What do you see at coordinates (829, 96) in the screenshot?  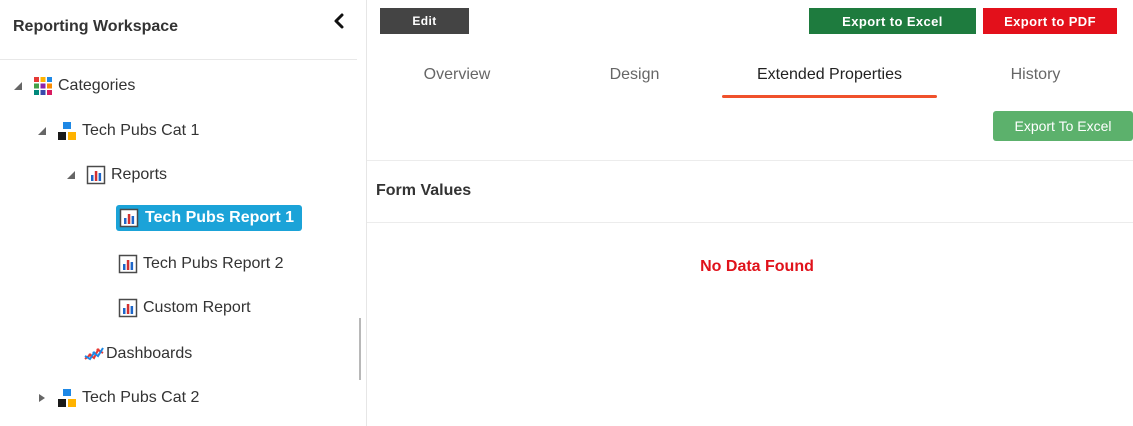 I see `active-tab-indicator` at bounding box center [829, 96].